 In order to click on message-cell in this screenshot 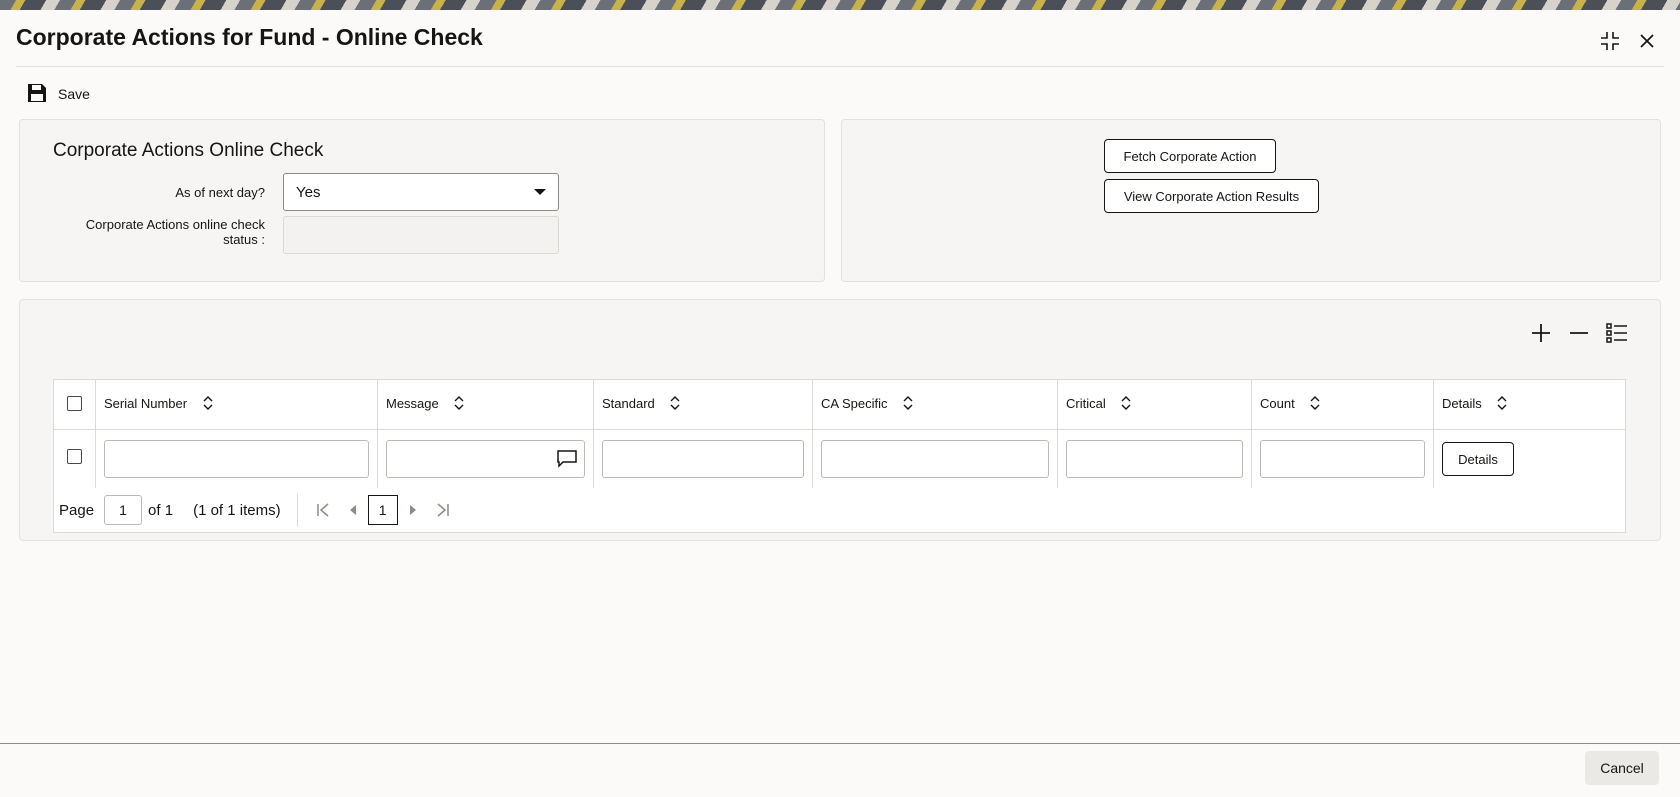, I will do `click(485, 459)`.